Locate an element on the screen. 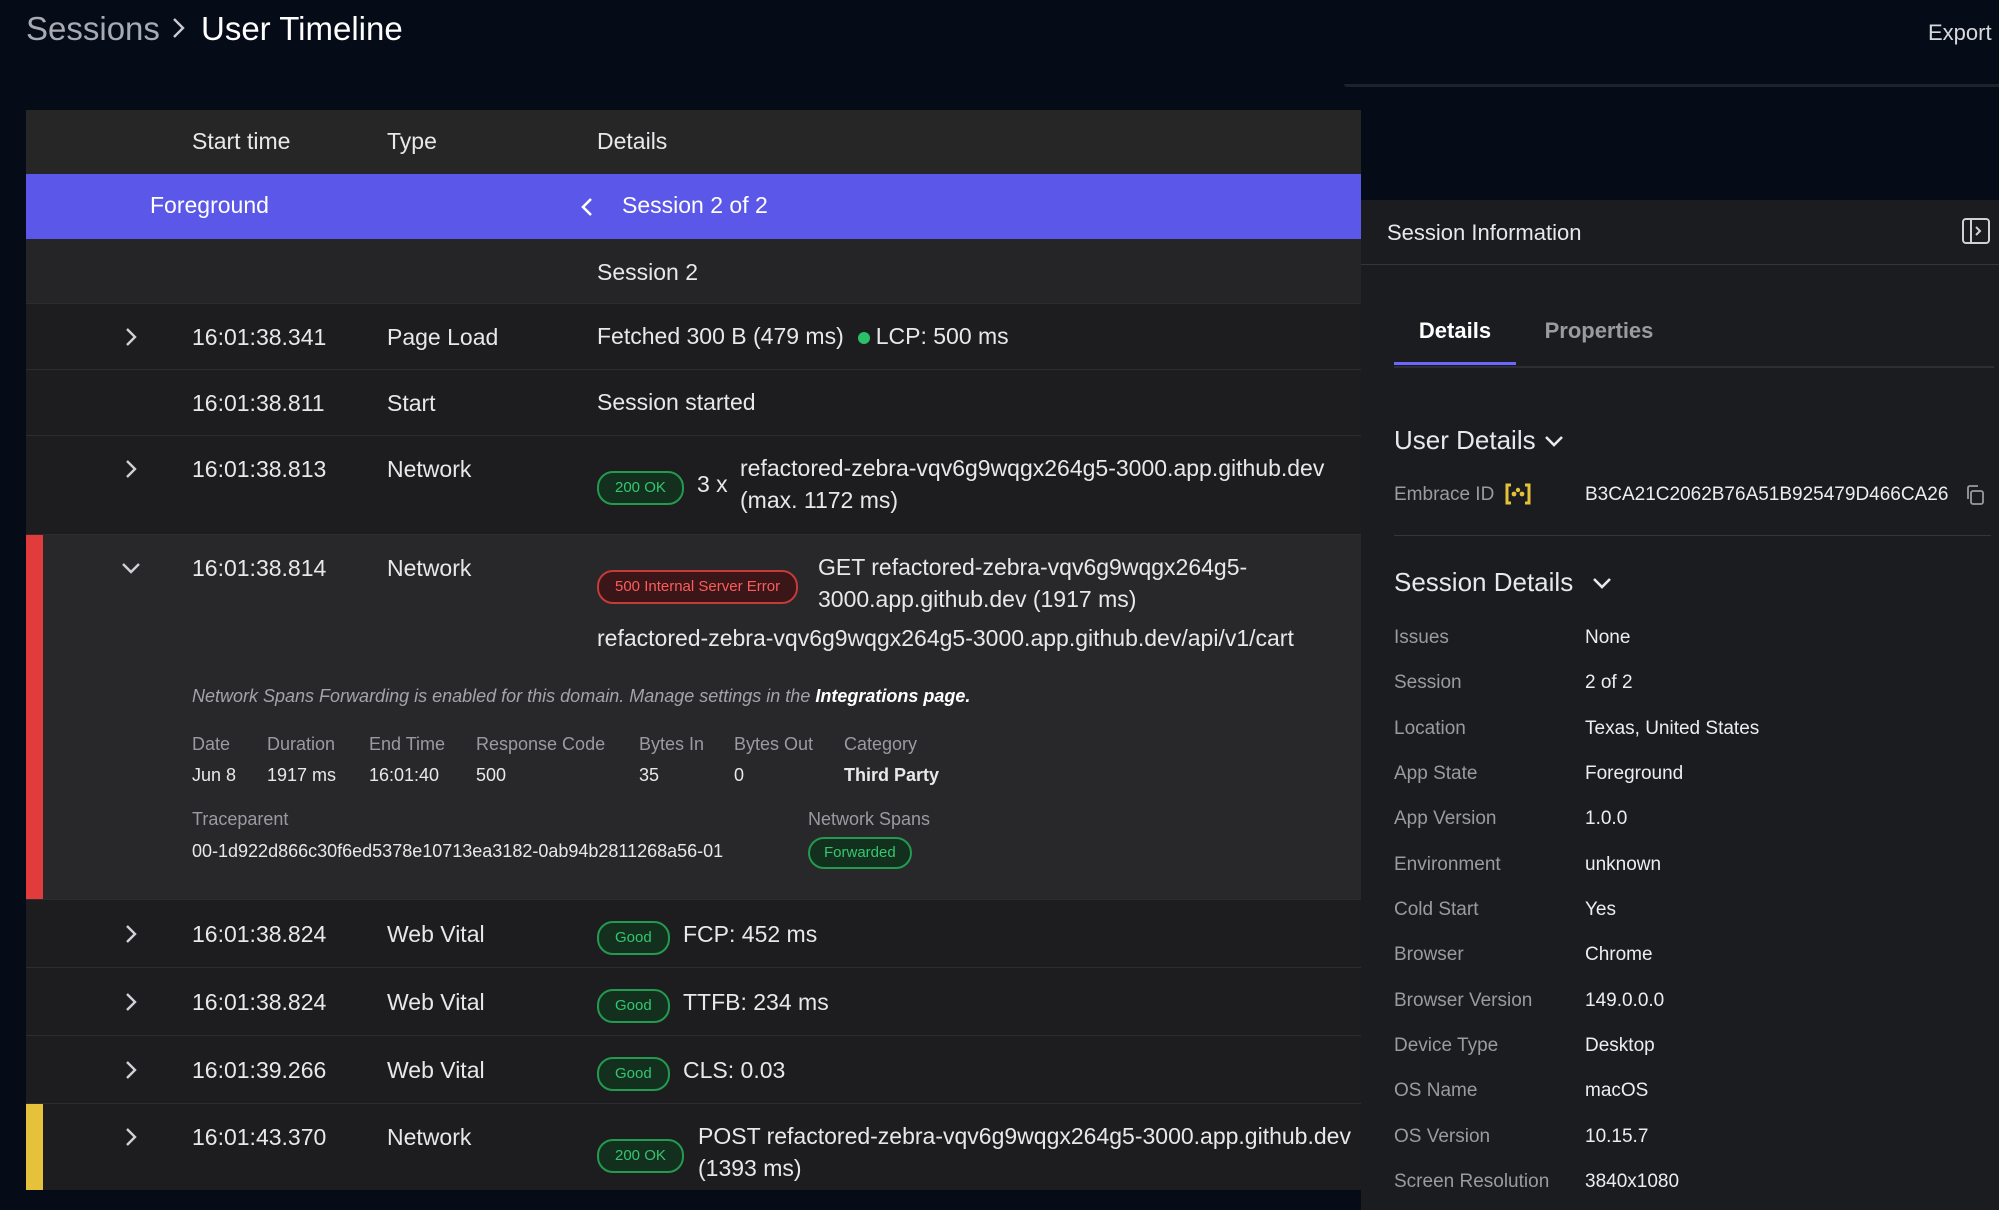  network-spans-label: Network Spans is located at coordinates (869, 819).